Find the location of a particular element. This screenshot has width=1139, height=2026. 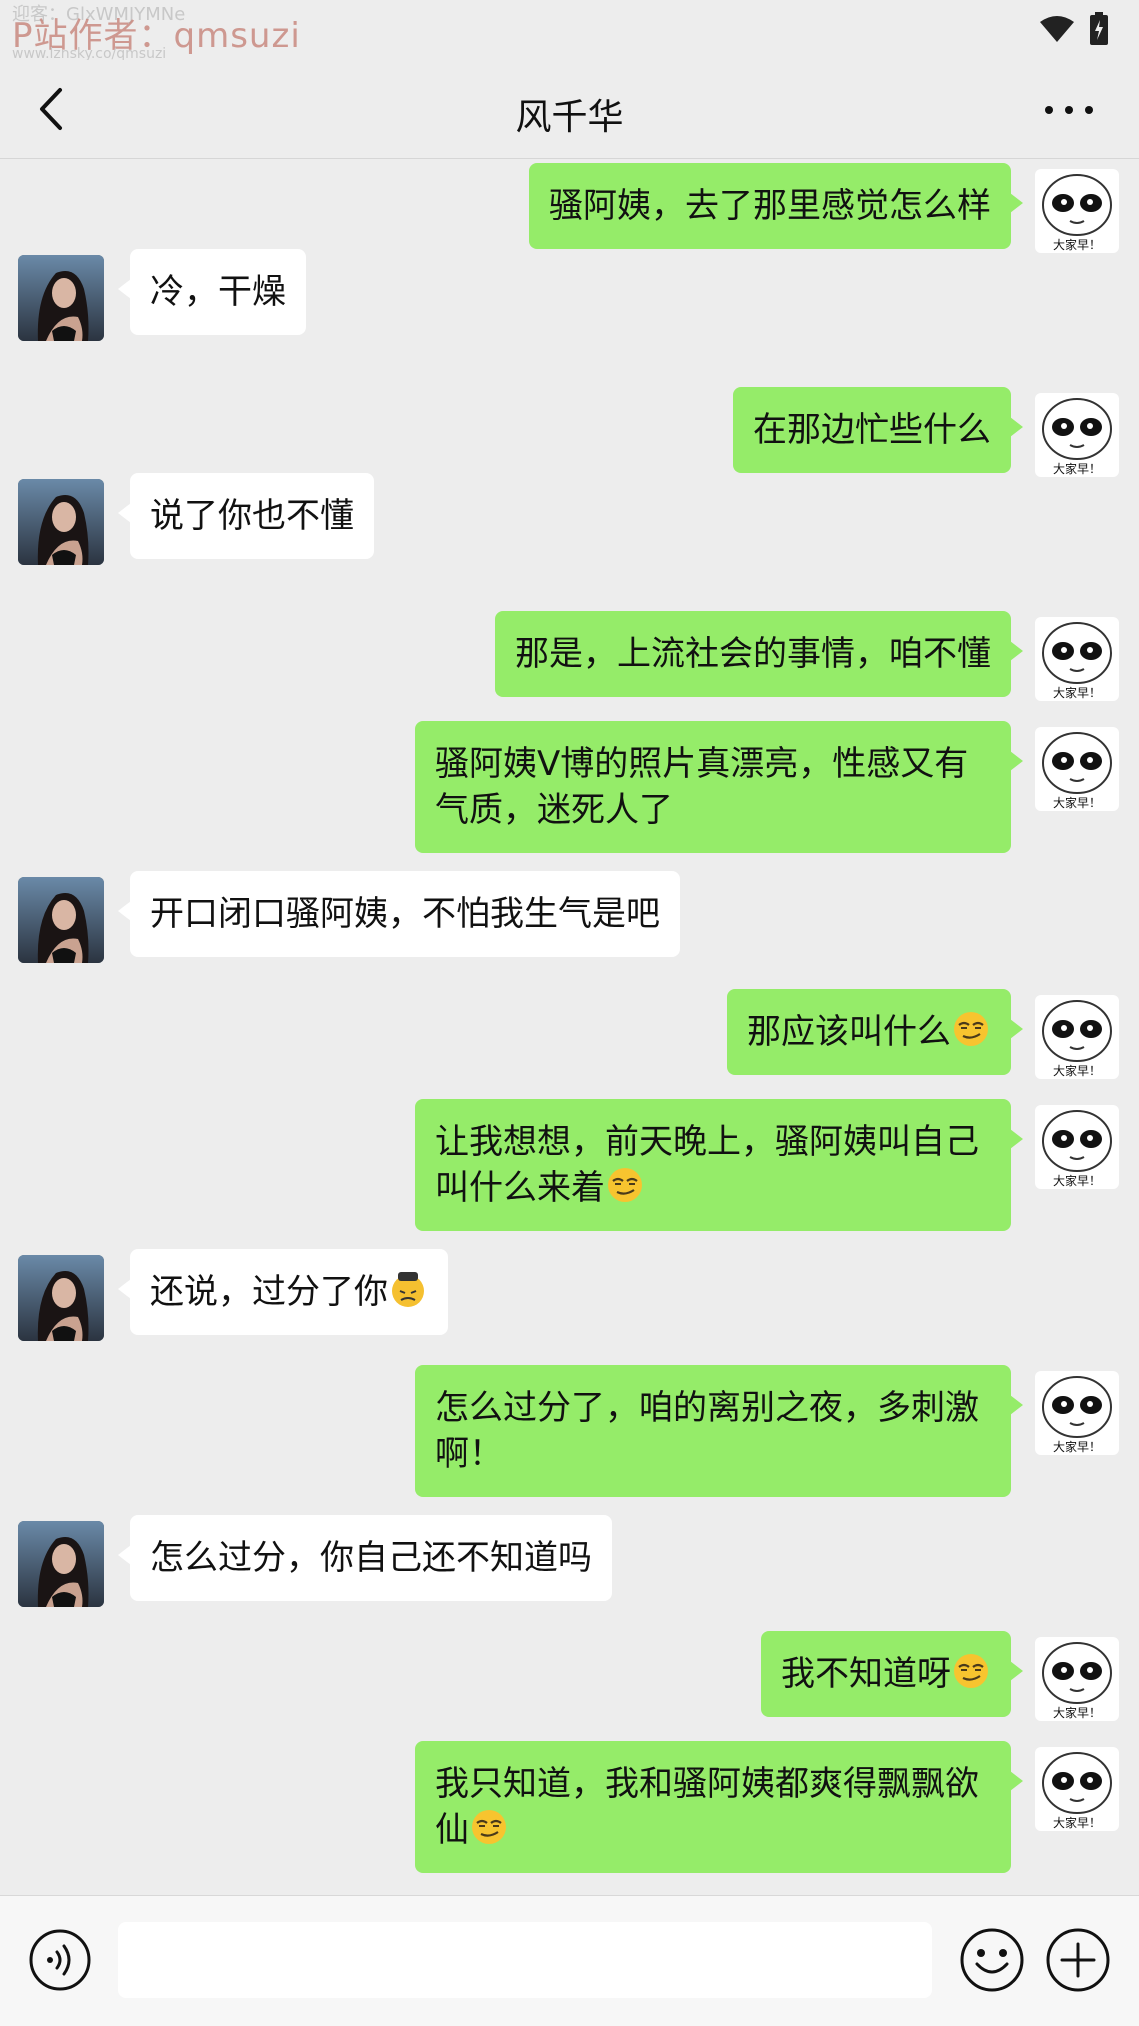

message-bubble: 那应该叫什么 is located at coordinates (875, 1032).